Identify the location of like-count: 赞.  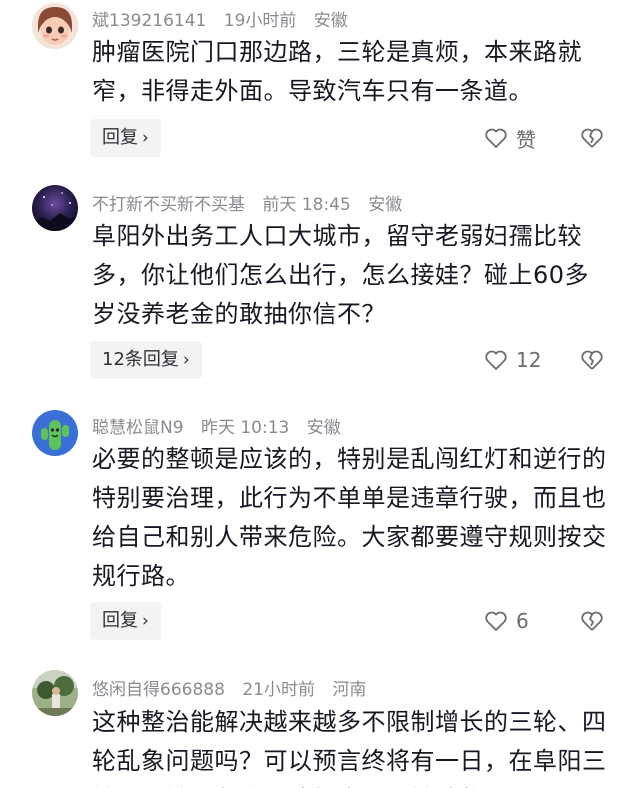
(526, 139).